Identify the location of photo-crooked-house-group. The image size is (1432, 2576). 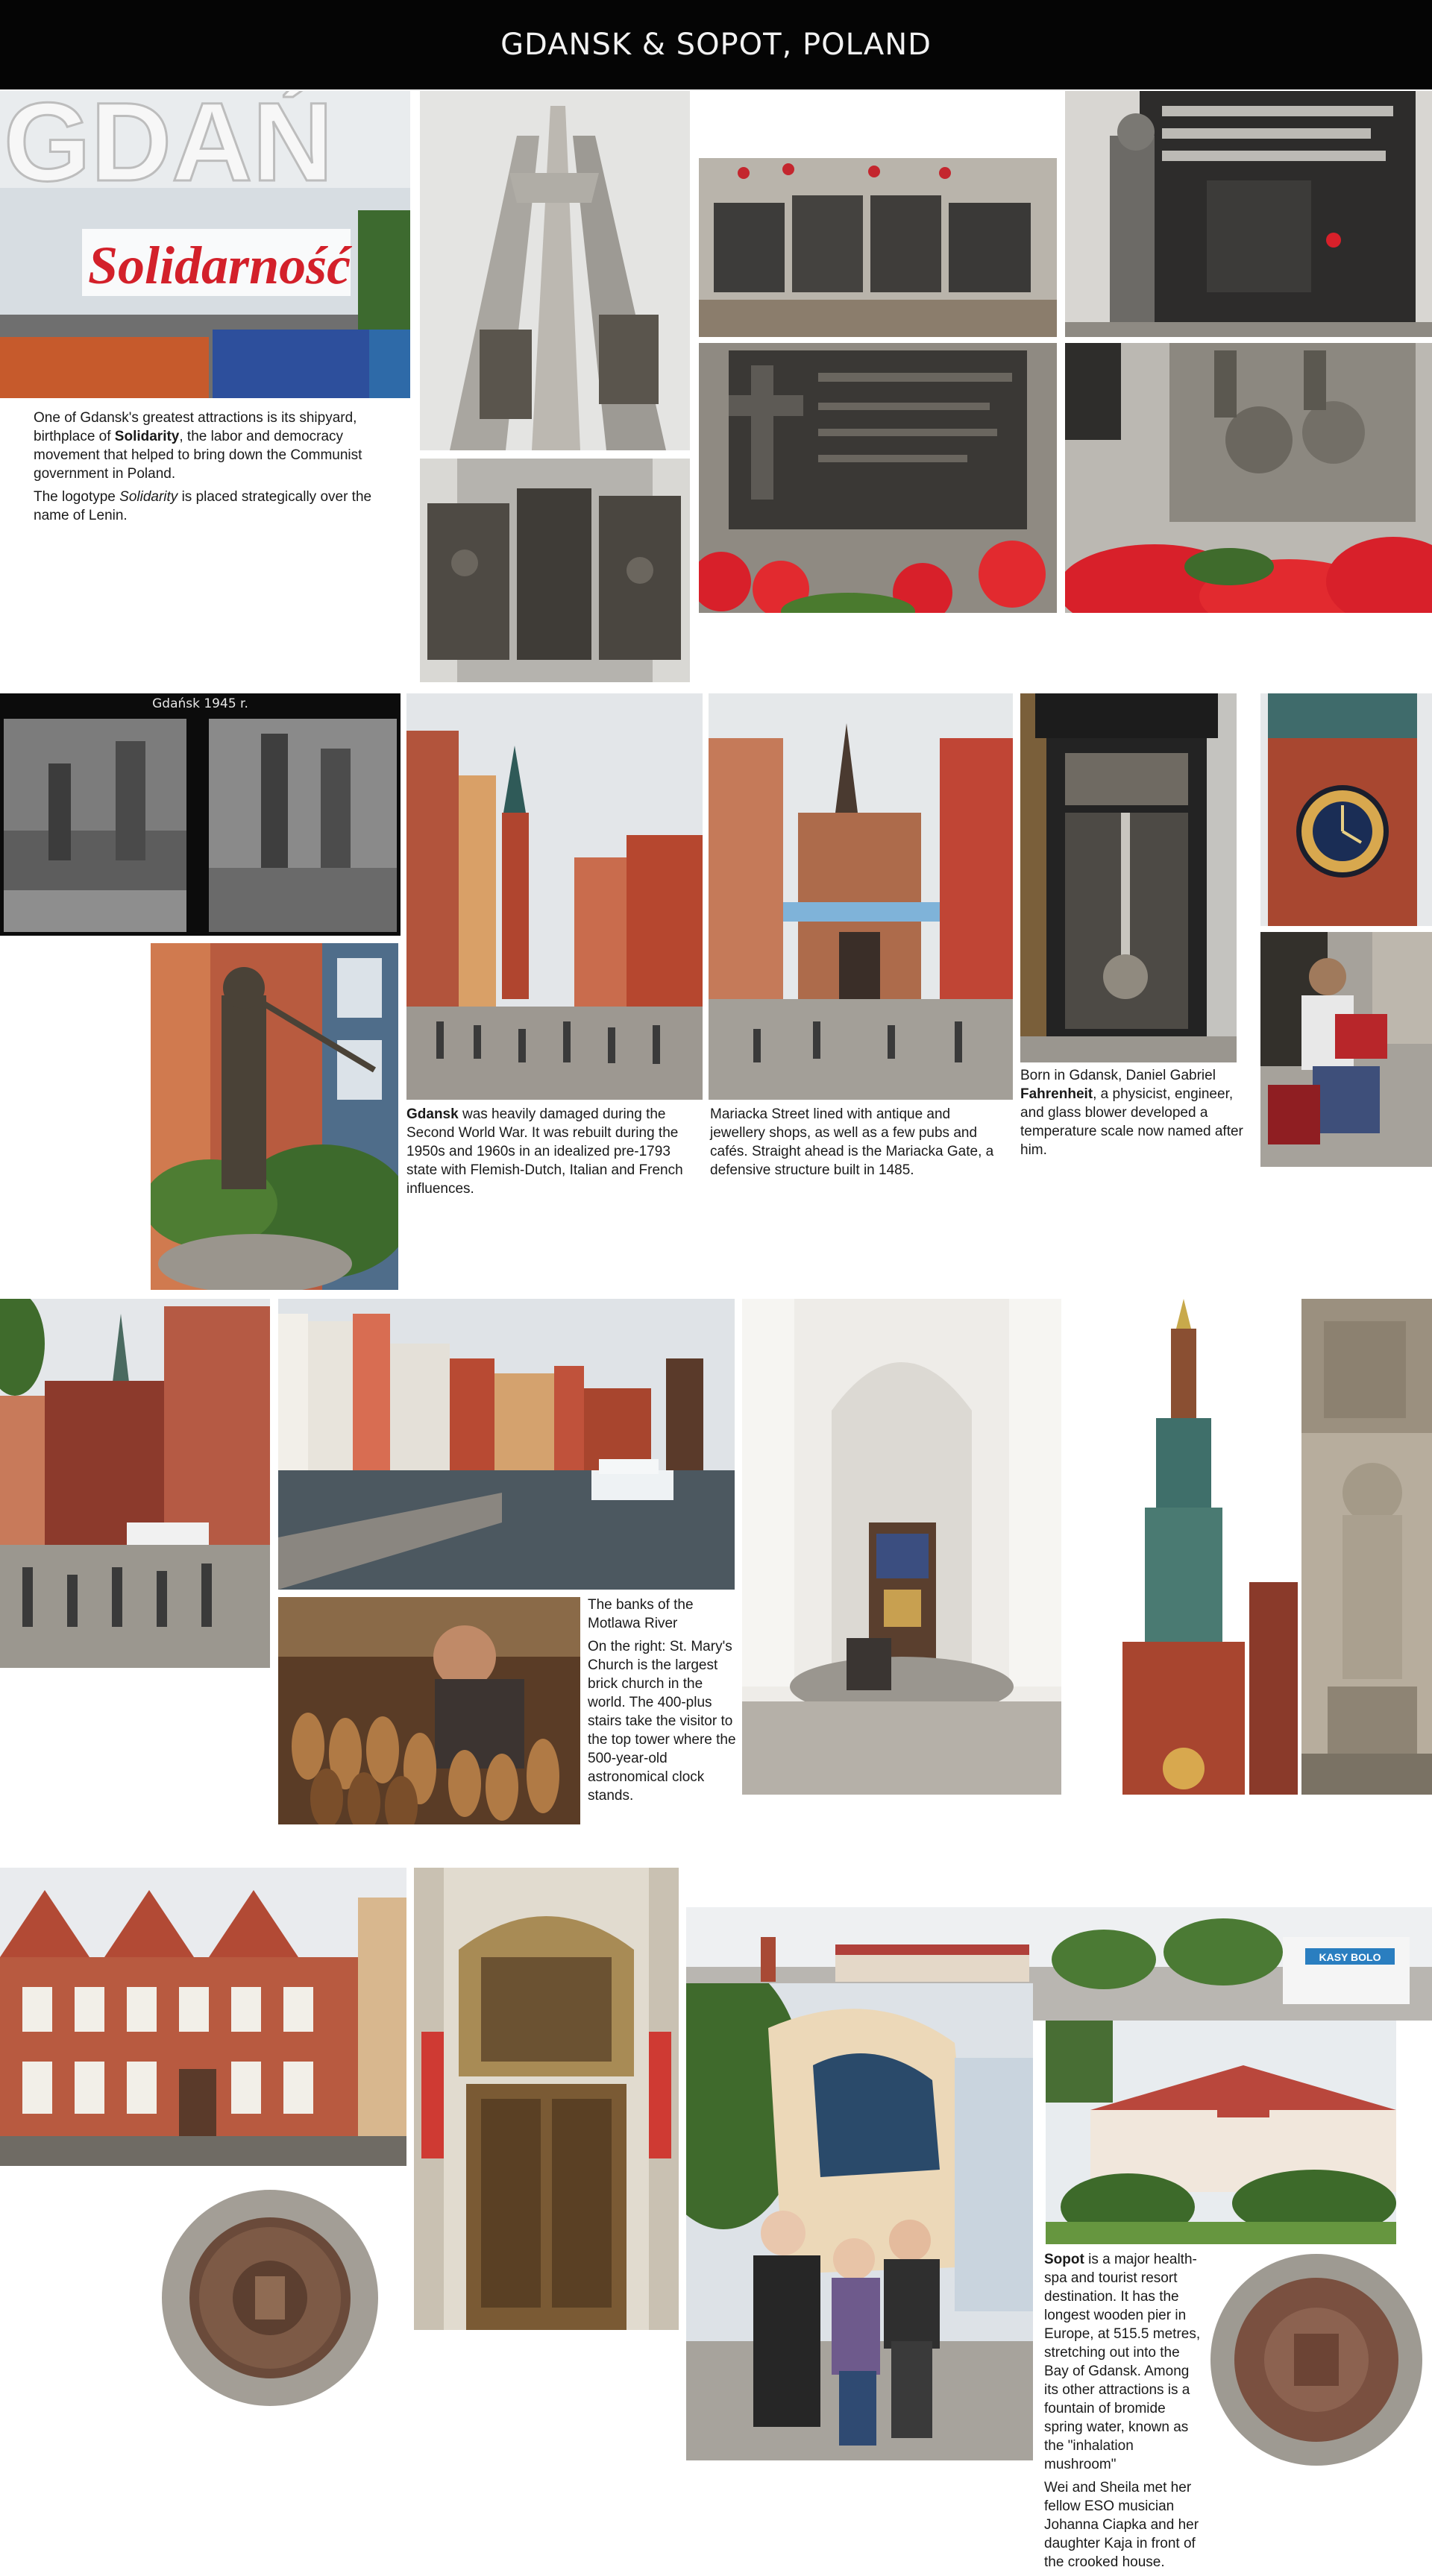
(859, 2221).